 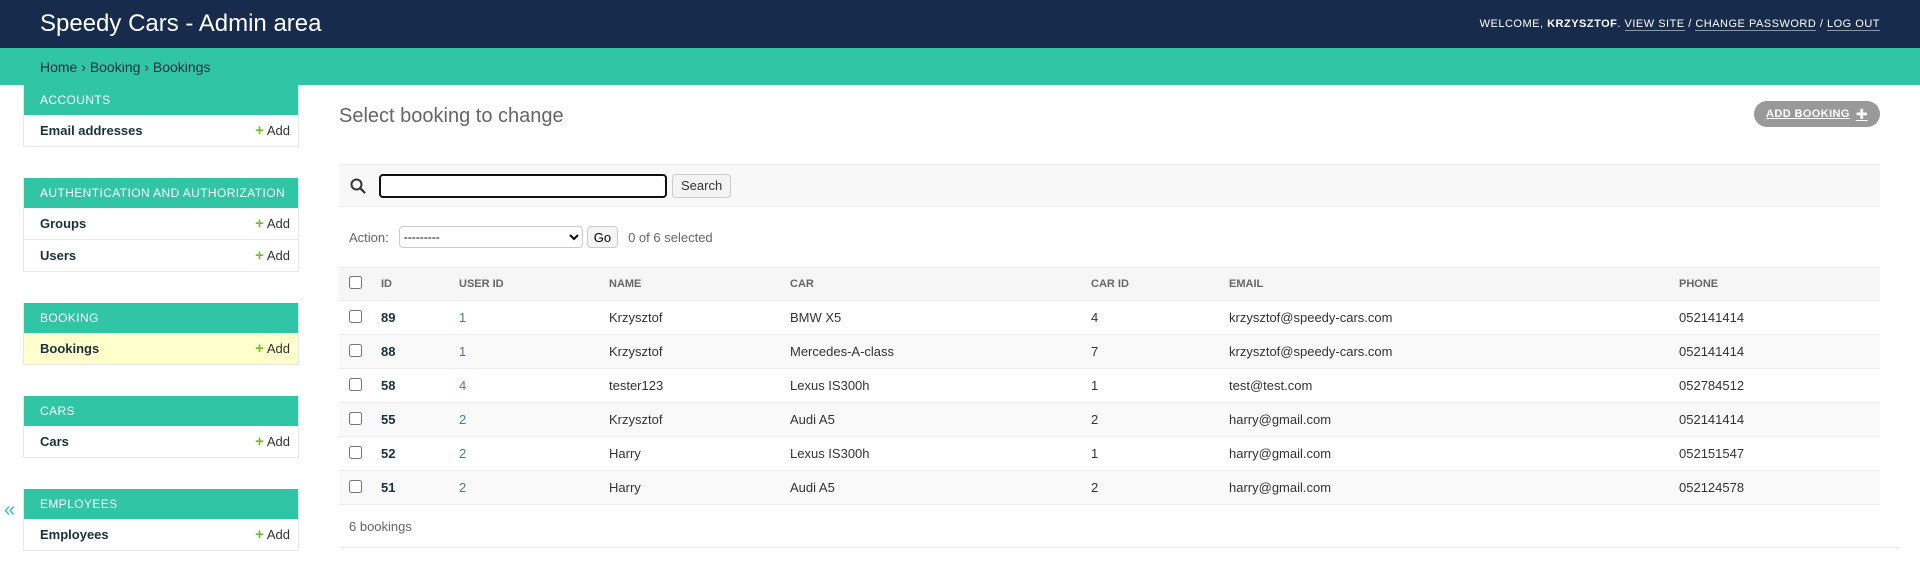 What do you see at coordinates (412, 453) in the screenshot?
I see `id-cell: 52` at bounding box center [412, 453].